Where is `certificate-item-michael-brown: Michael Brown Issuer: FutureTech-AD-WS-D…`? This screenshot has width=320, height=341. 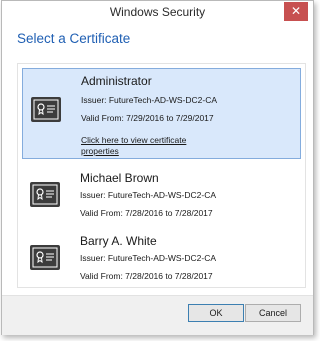 certificate-item-michael-brown: Michael Brown Issuer: FutureTech-AD-WS-D… is located at coordinates (161, 194).